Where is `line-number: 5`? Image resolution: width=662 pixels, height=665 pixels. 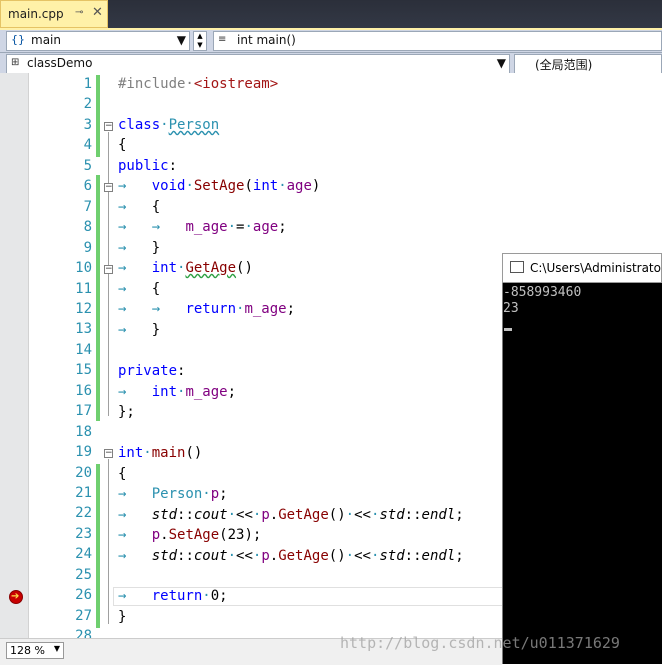
line-number: 5 is located at coordinates (87, 166).